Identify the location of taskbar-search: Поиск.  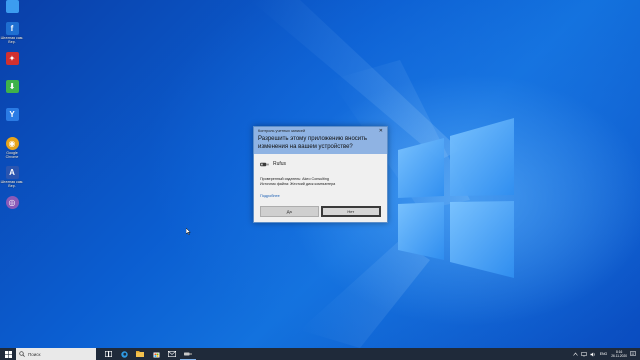
(56, 354).